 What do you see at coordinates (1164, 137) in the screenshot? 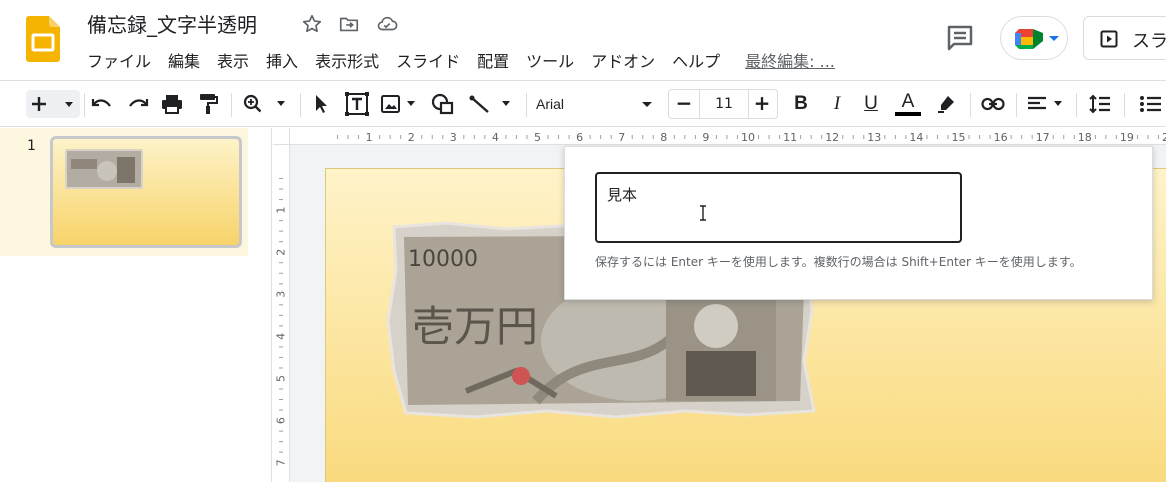
I see `ruler-number: 20` at bounding box center [1164, 137].